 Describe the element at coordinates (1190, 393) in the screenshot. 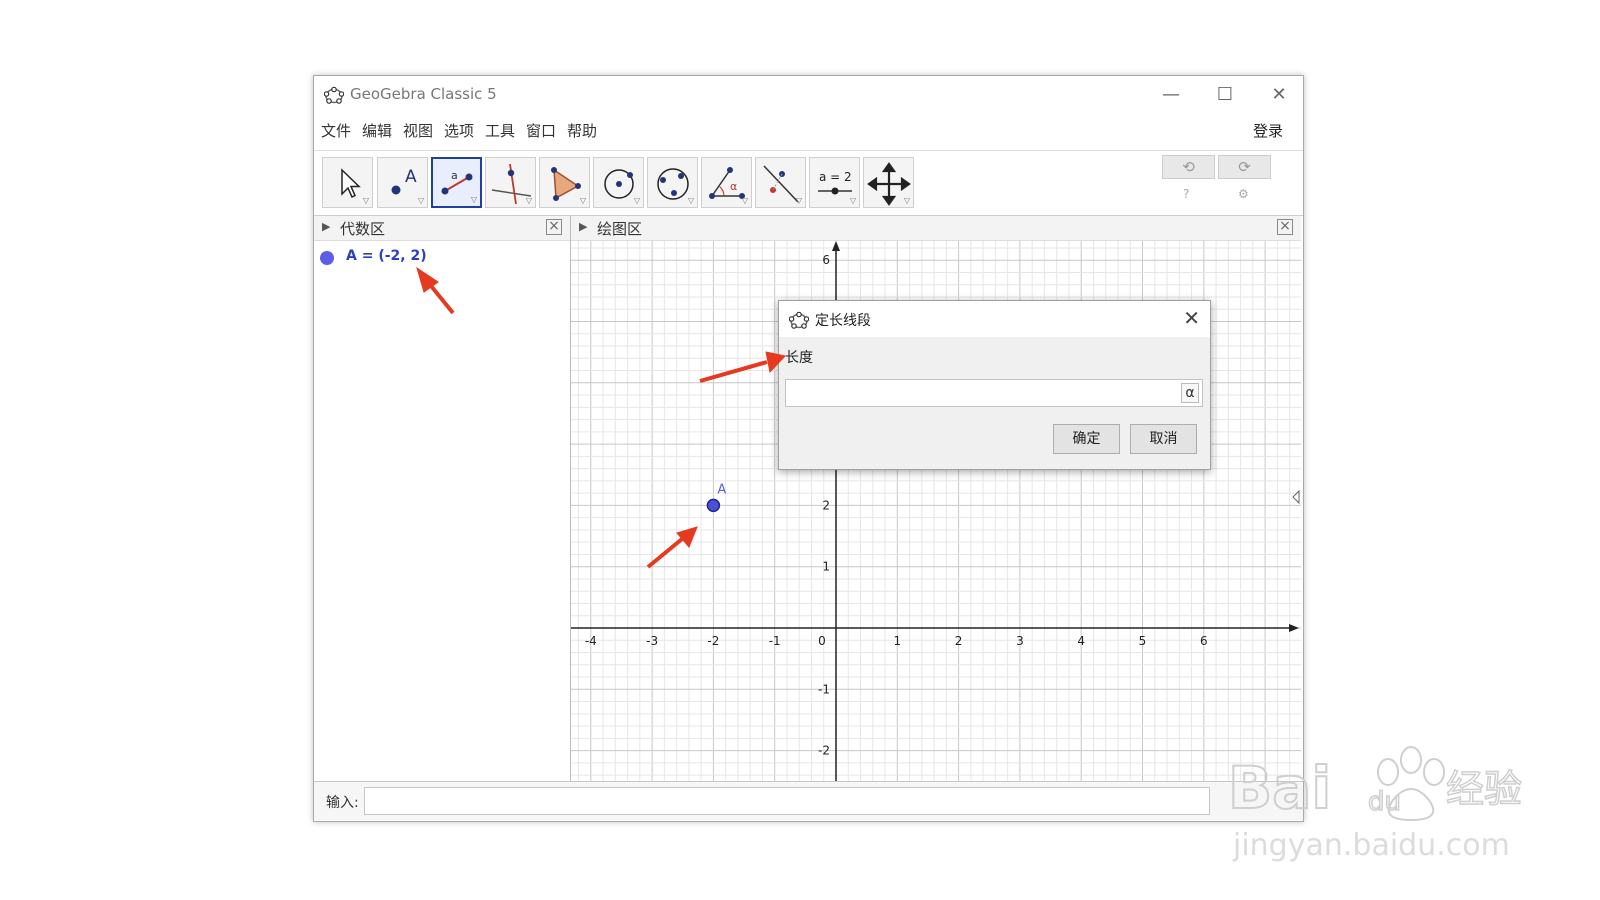

I see `alpha-symbol-button: α` at that location.